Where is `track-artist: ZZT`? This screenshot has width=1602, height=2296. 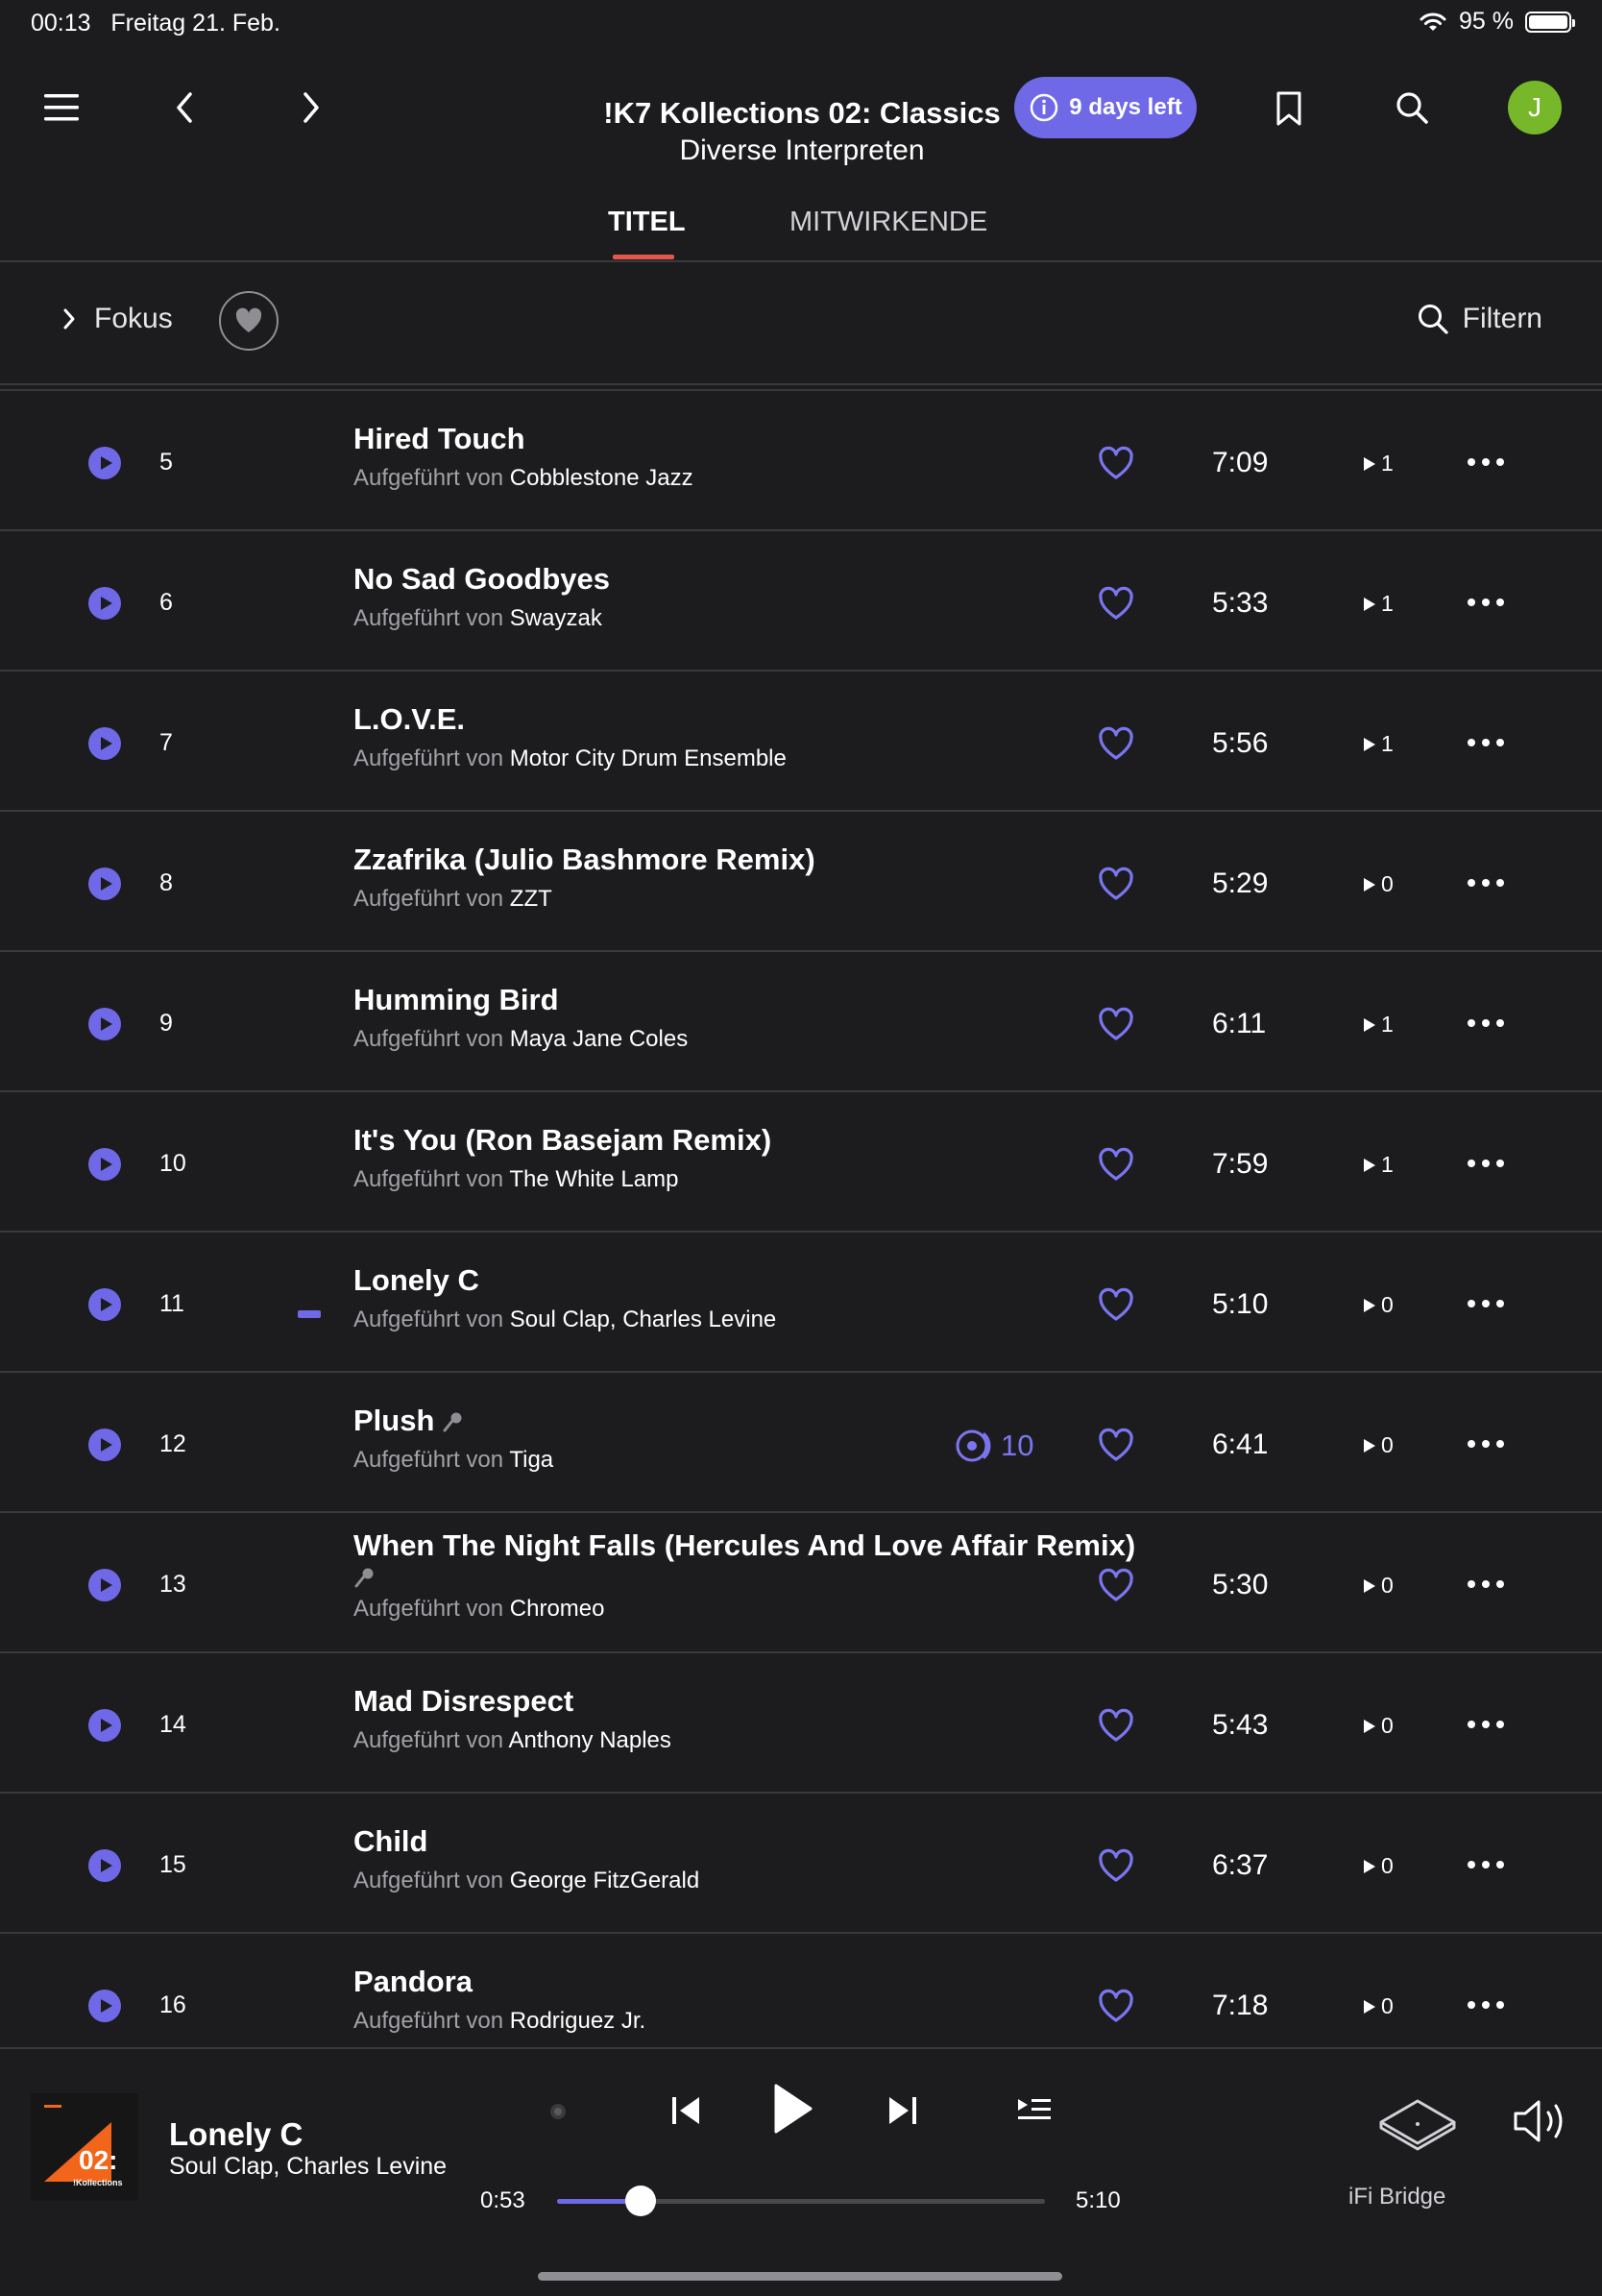
track-artist: ZZT is located at coordinates (531, 899).